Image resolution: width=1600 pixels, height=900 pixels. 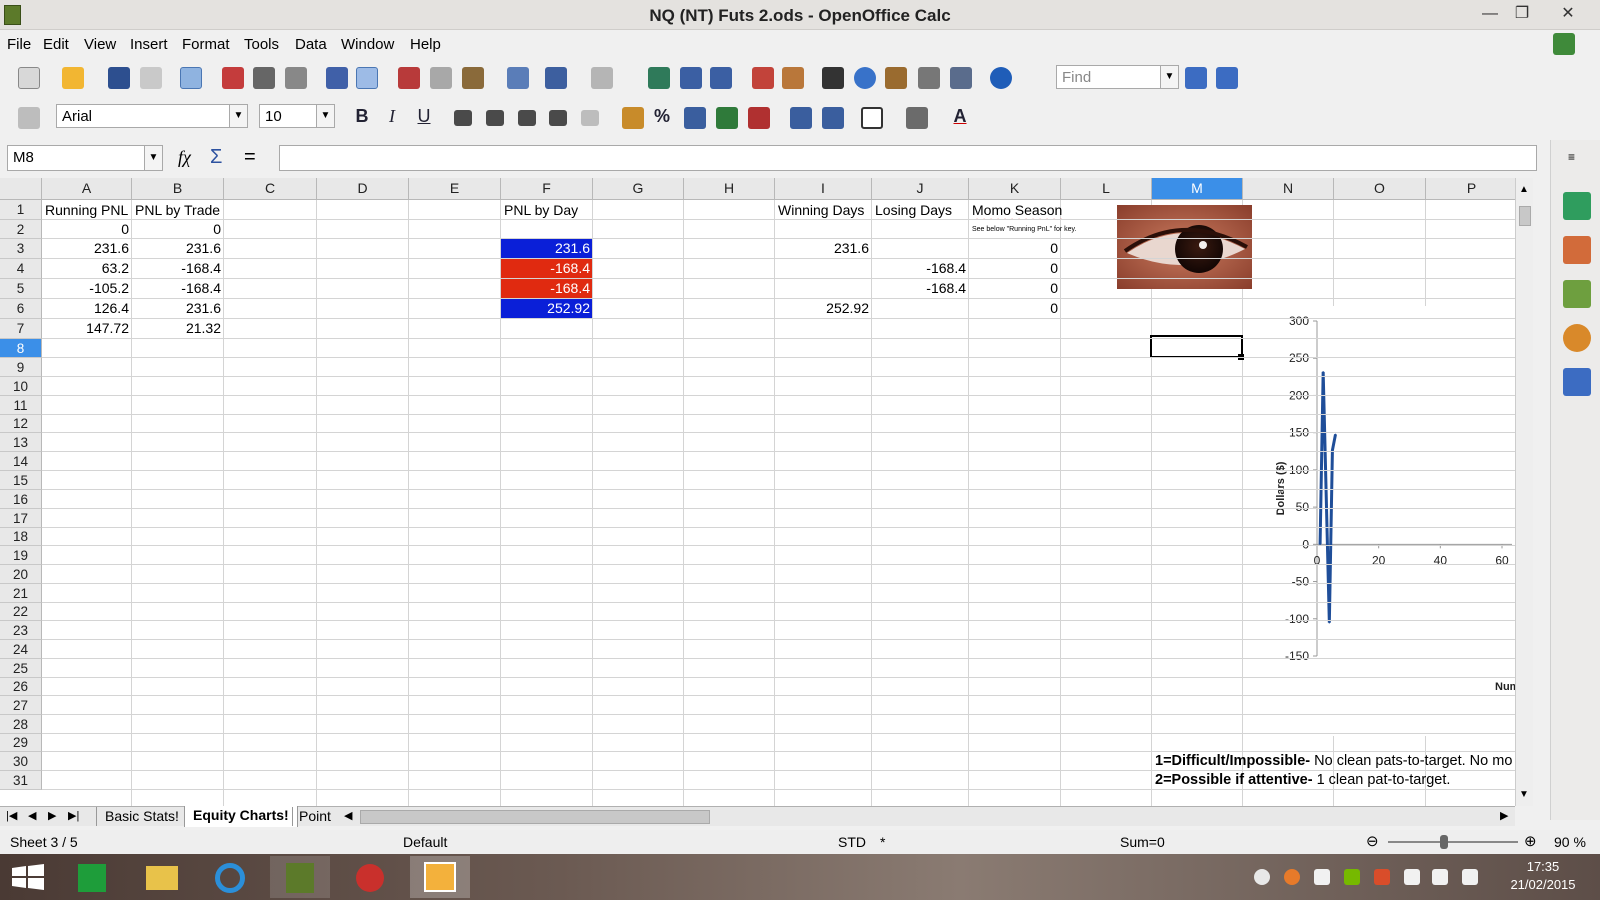 I want to click on previous-sheet-icon: ◀, so click(x=32, y=815).